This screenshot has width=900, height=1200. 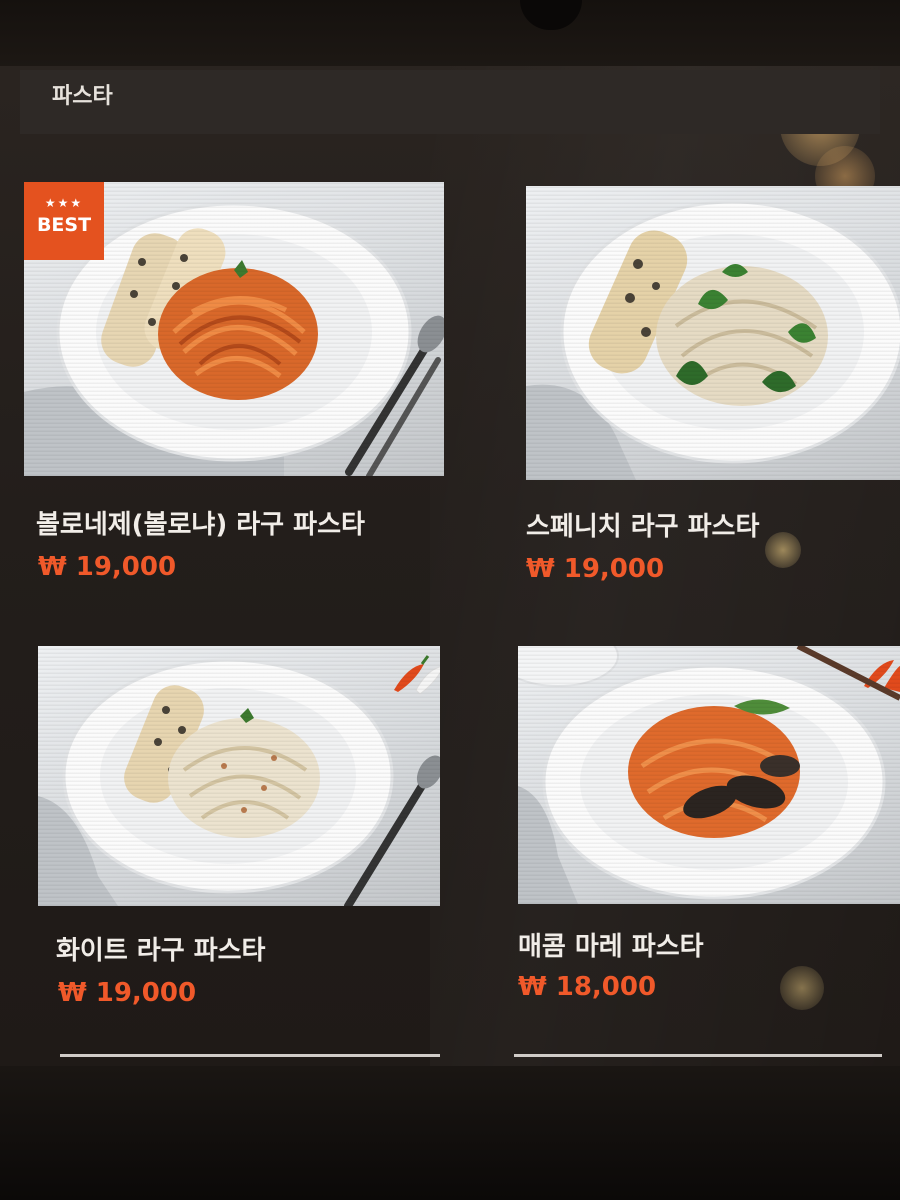 What do you see at coordinates (417, 675) in the screenshot?
I see `chili-pepper-icon` at bounding box center [417, 675].